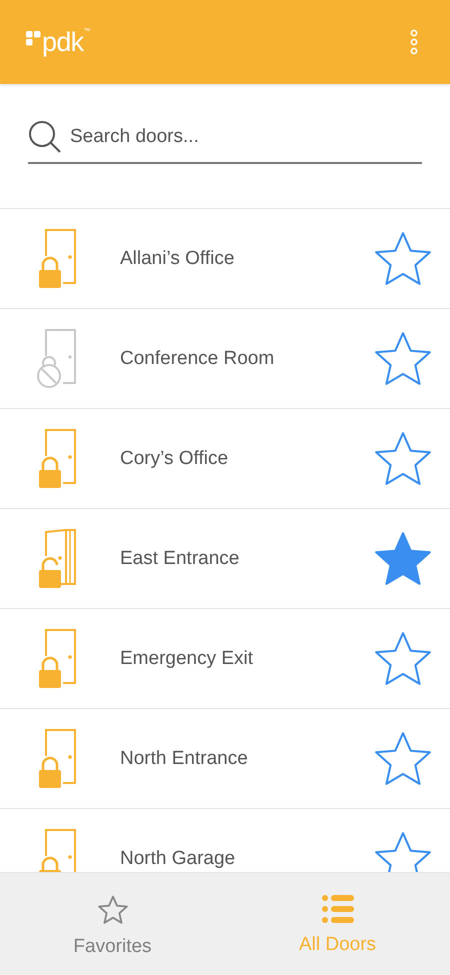 The width and height of the screenshot is (450, 975). Describe the element at coordinates (403, 559) in the screenshot. I see `star-filled-icon` at that location.